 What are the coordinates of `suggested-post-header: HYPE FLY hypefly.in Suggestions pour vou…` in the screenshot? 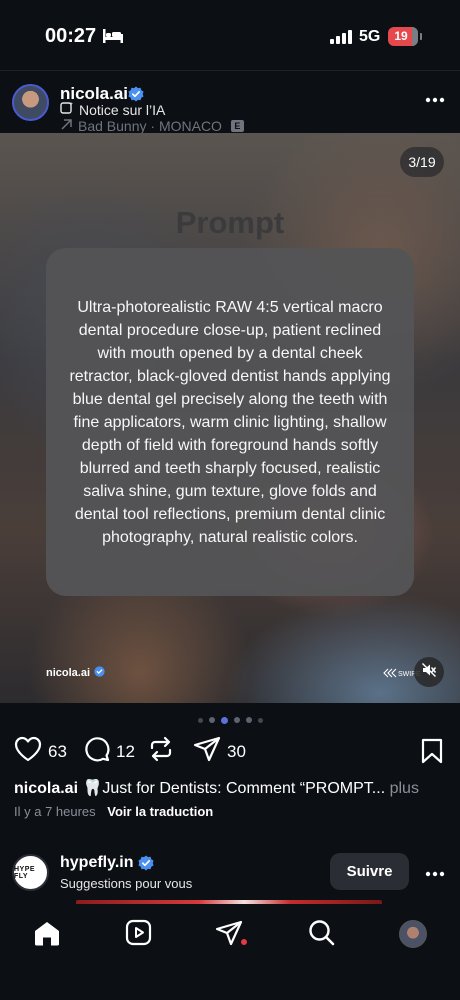 It's located at (230, 875).